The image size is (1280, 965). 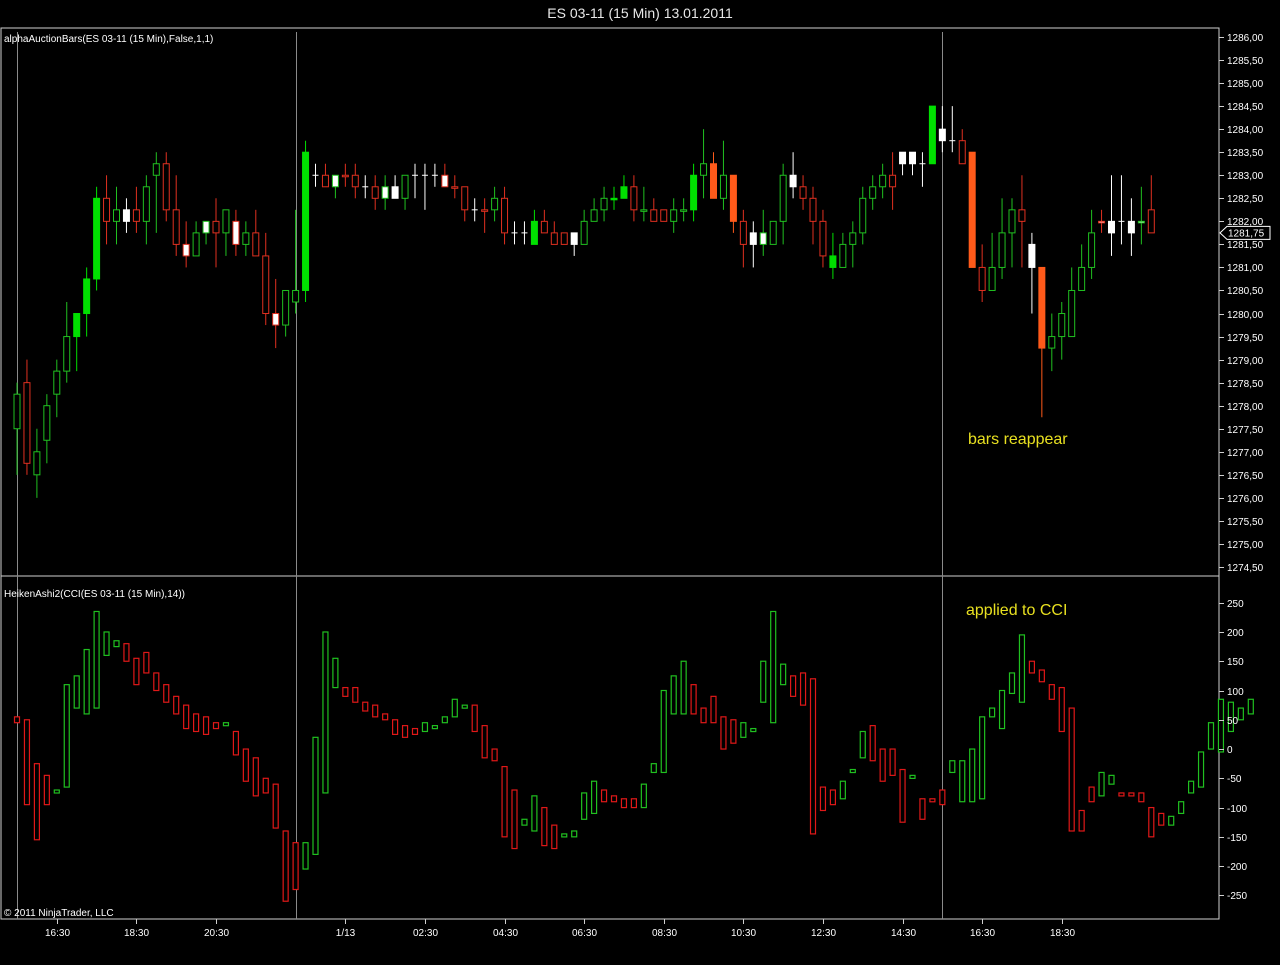 What do you see at coordinates (1245, 153) in the screenshot?
I see `price-tick-label: 1283,50` at bounding box center [1245, 153].